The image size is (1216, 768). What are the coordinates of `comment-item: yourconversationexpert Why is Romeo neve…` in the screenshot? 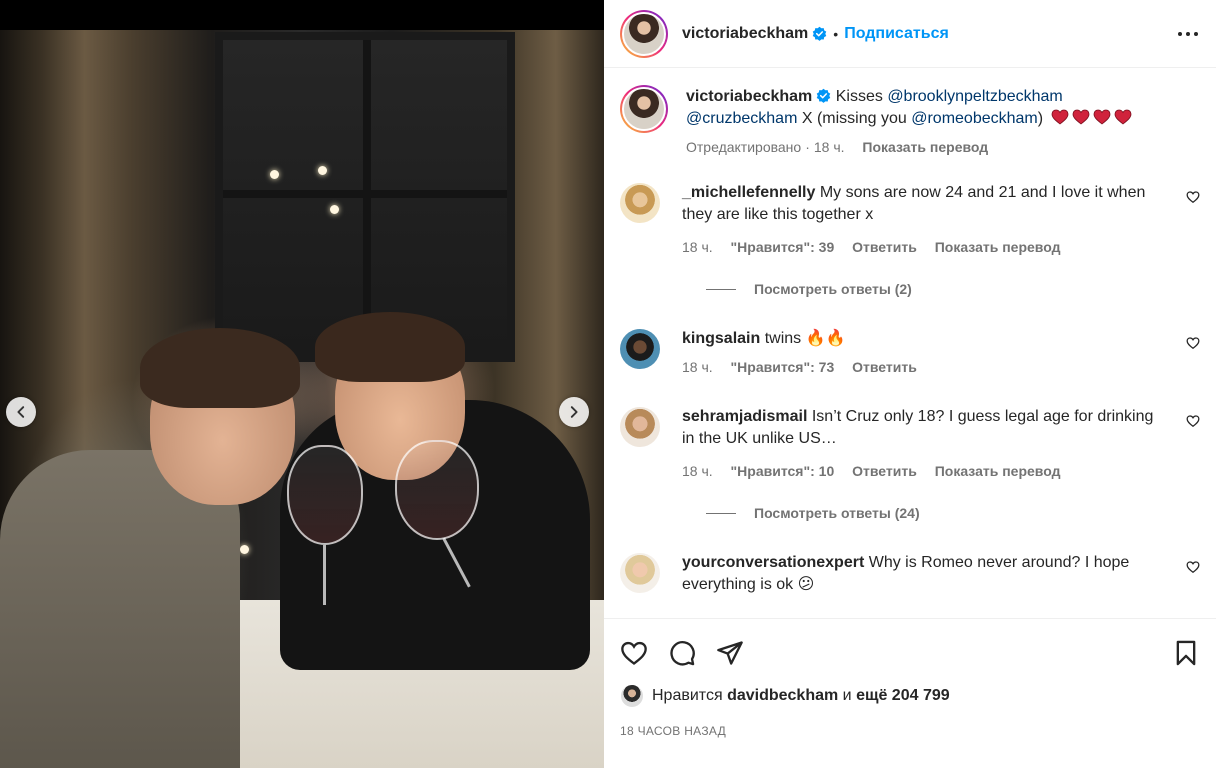 It's located at (910, 574).